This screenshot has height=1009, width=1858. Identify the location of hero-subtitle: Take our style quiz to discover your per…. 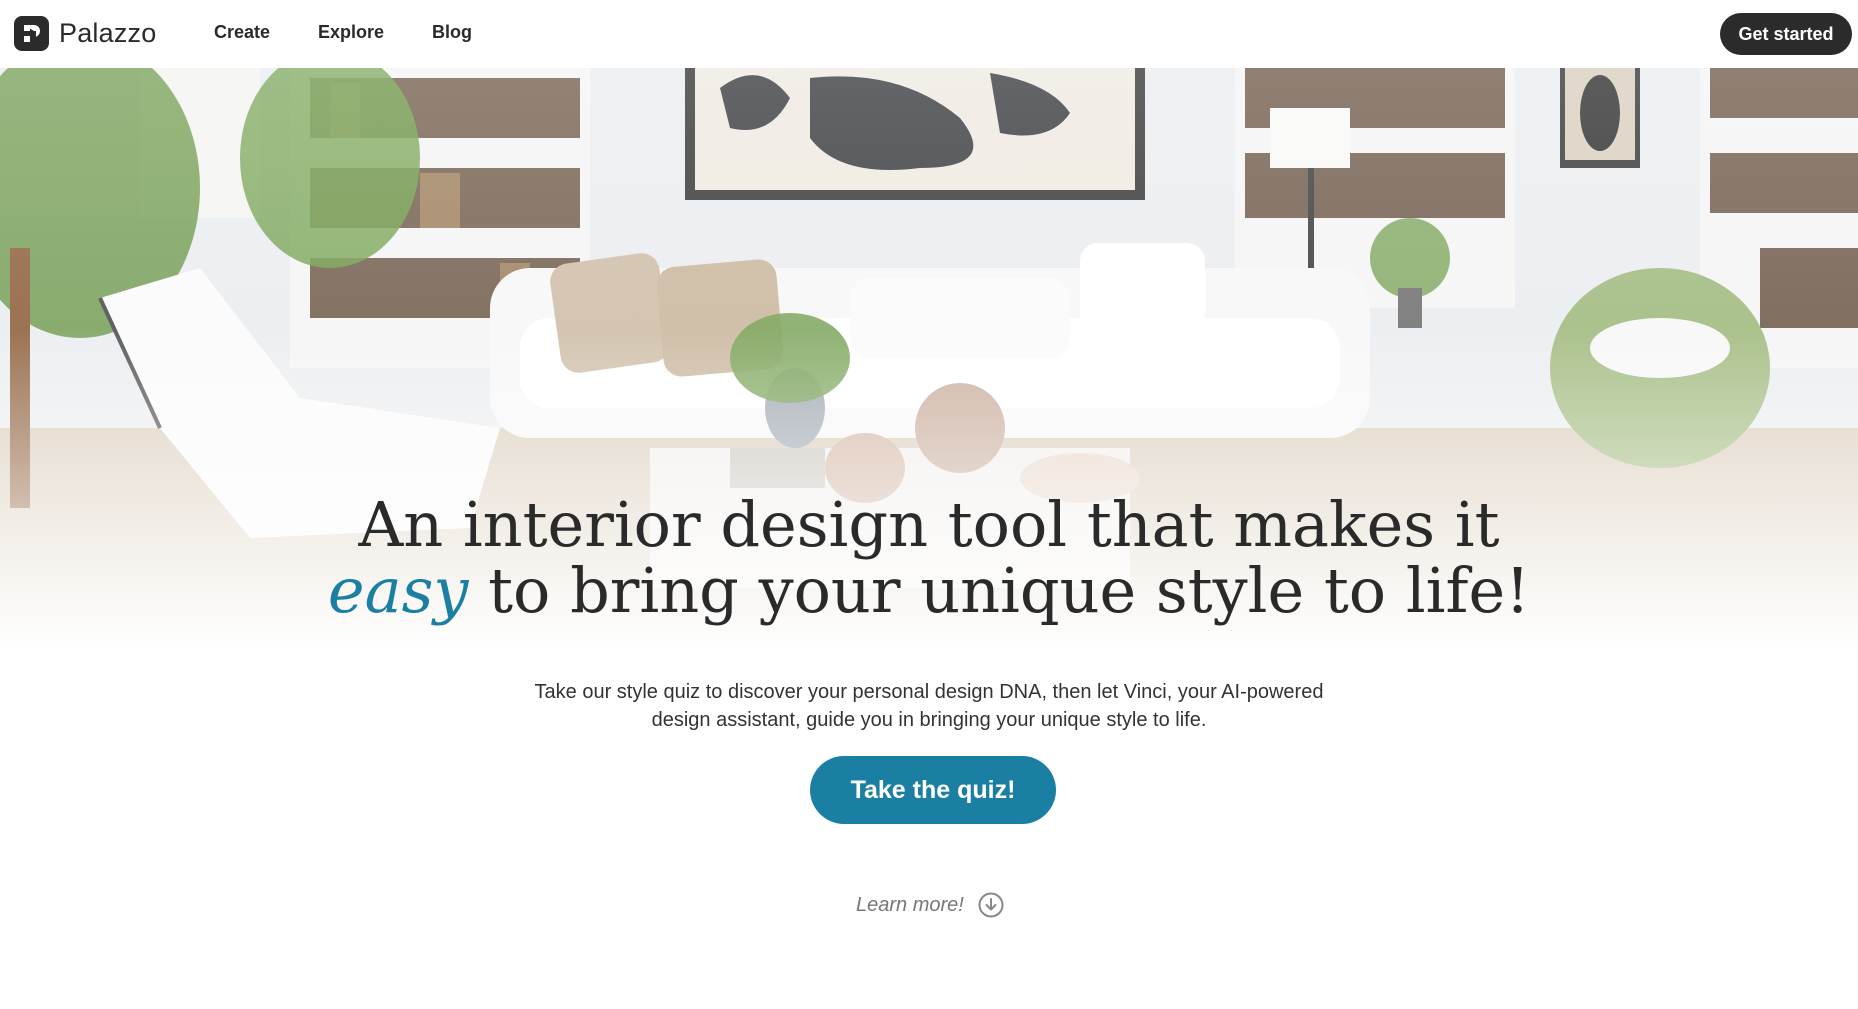
(929, 706).